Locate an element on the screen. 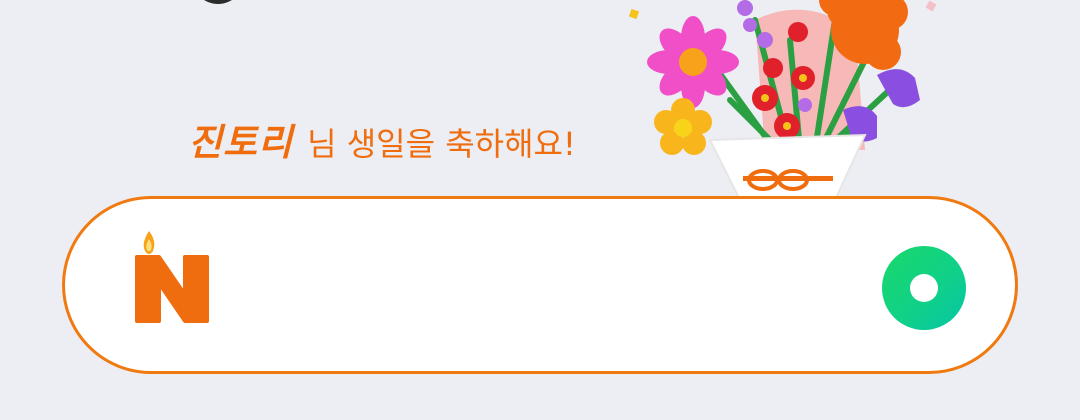  avatar is located at coordinates (218, 2).